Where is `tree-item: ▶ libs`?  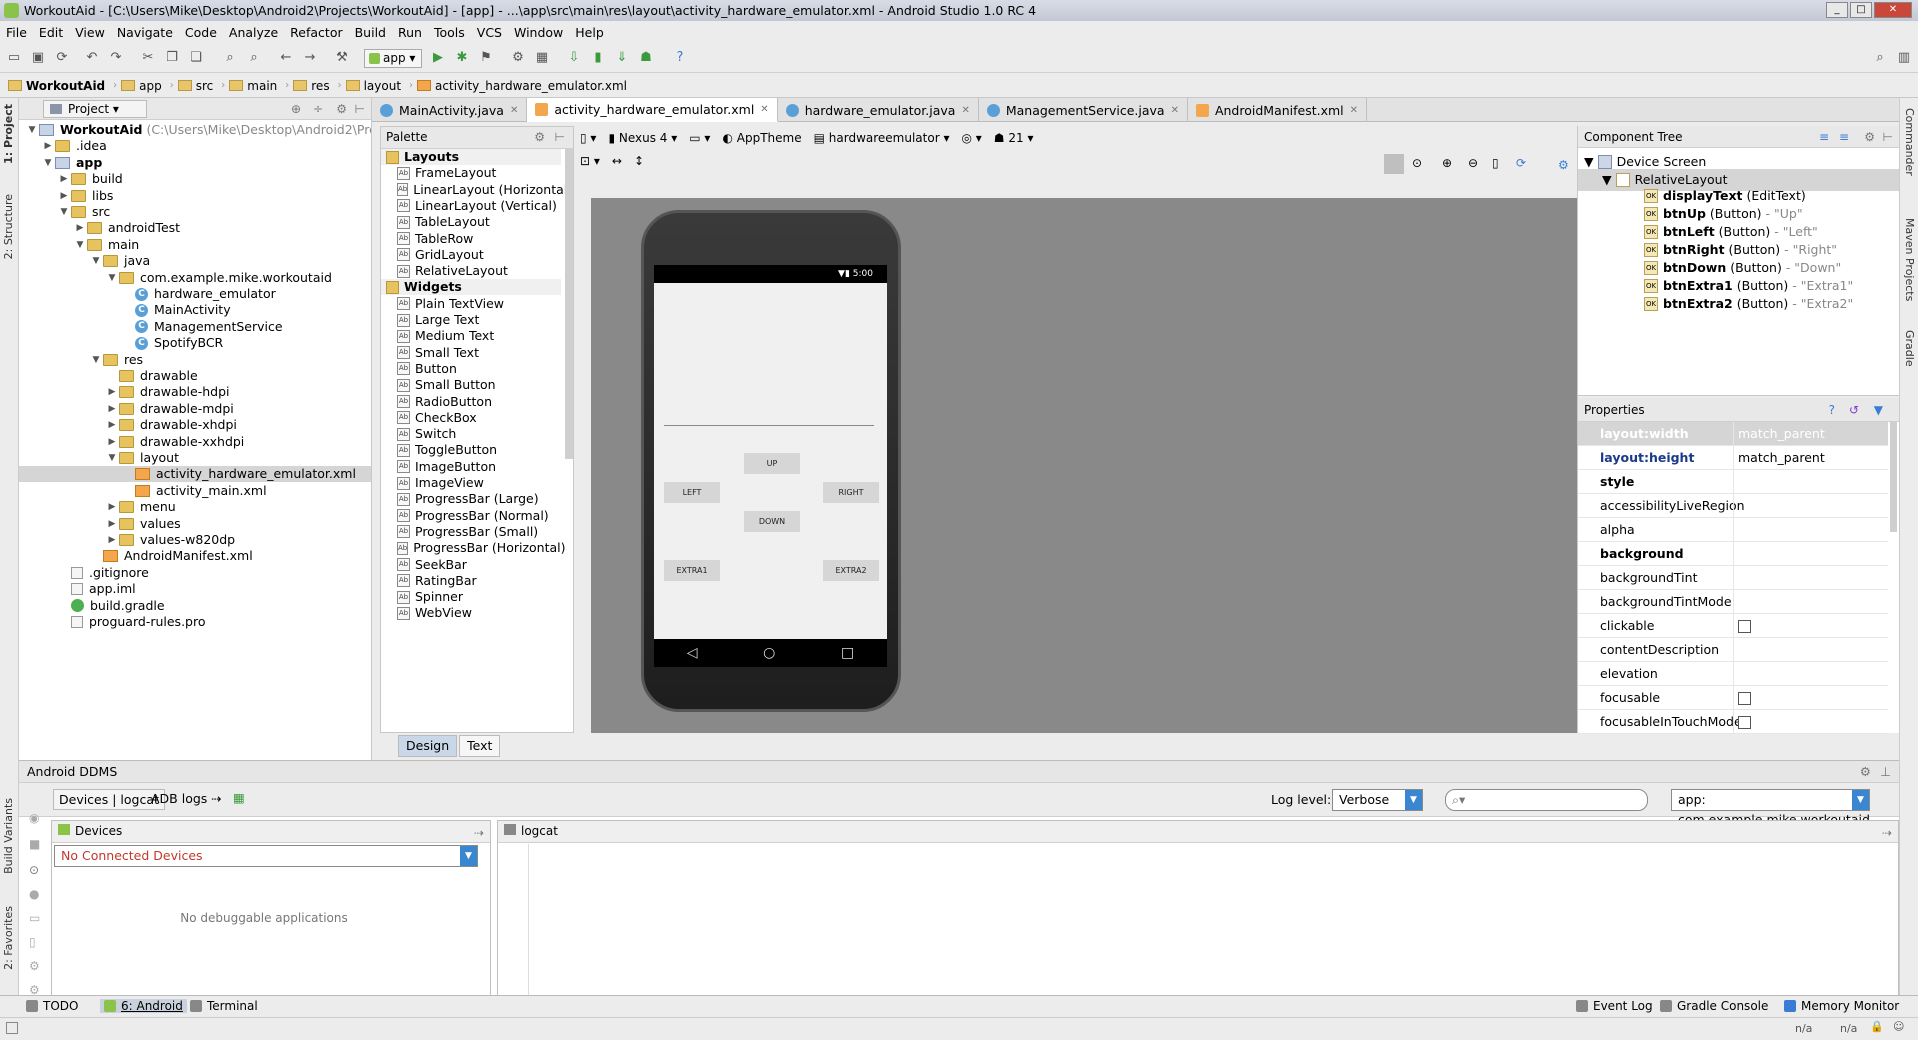 tree-item: ▶ libs is located at coordinates (85, 196).